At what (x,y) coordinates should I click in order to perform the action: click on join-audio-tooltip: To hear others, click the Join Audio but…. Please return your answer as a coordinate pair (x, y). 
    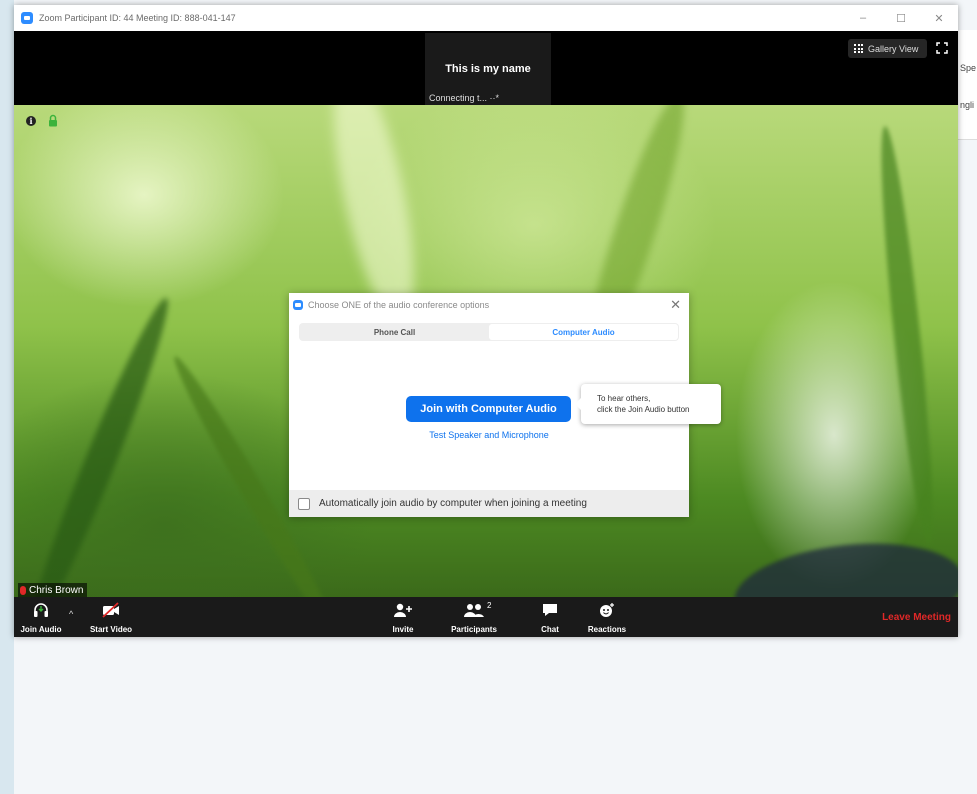
    Looking at the image, I should click on (648, 404).